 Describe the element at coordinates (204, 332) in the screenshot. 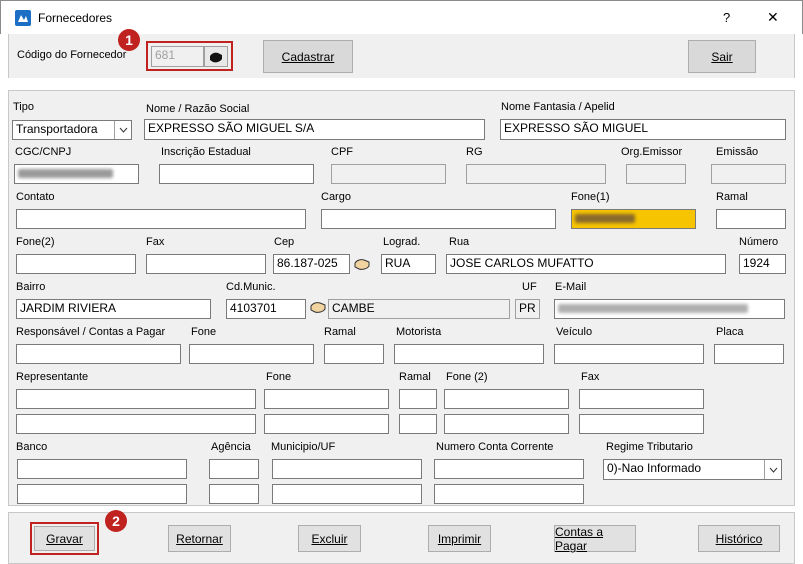

I see `fone-r-label: Fone` at that location.